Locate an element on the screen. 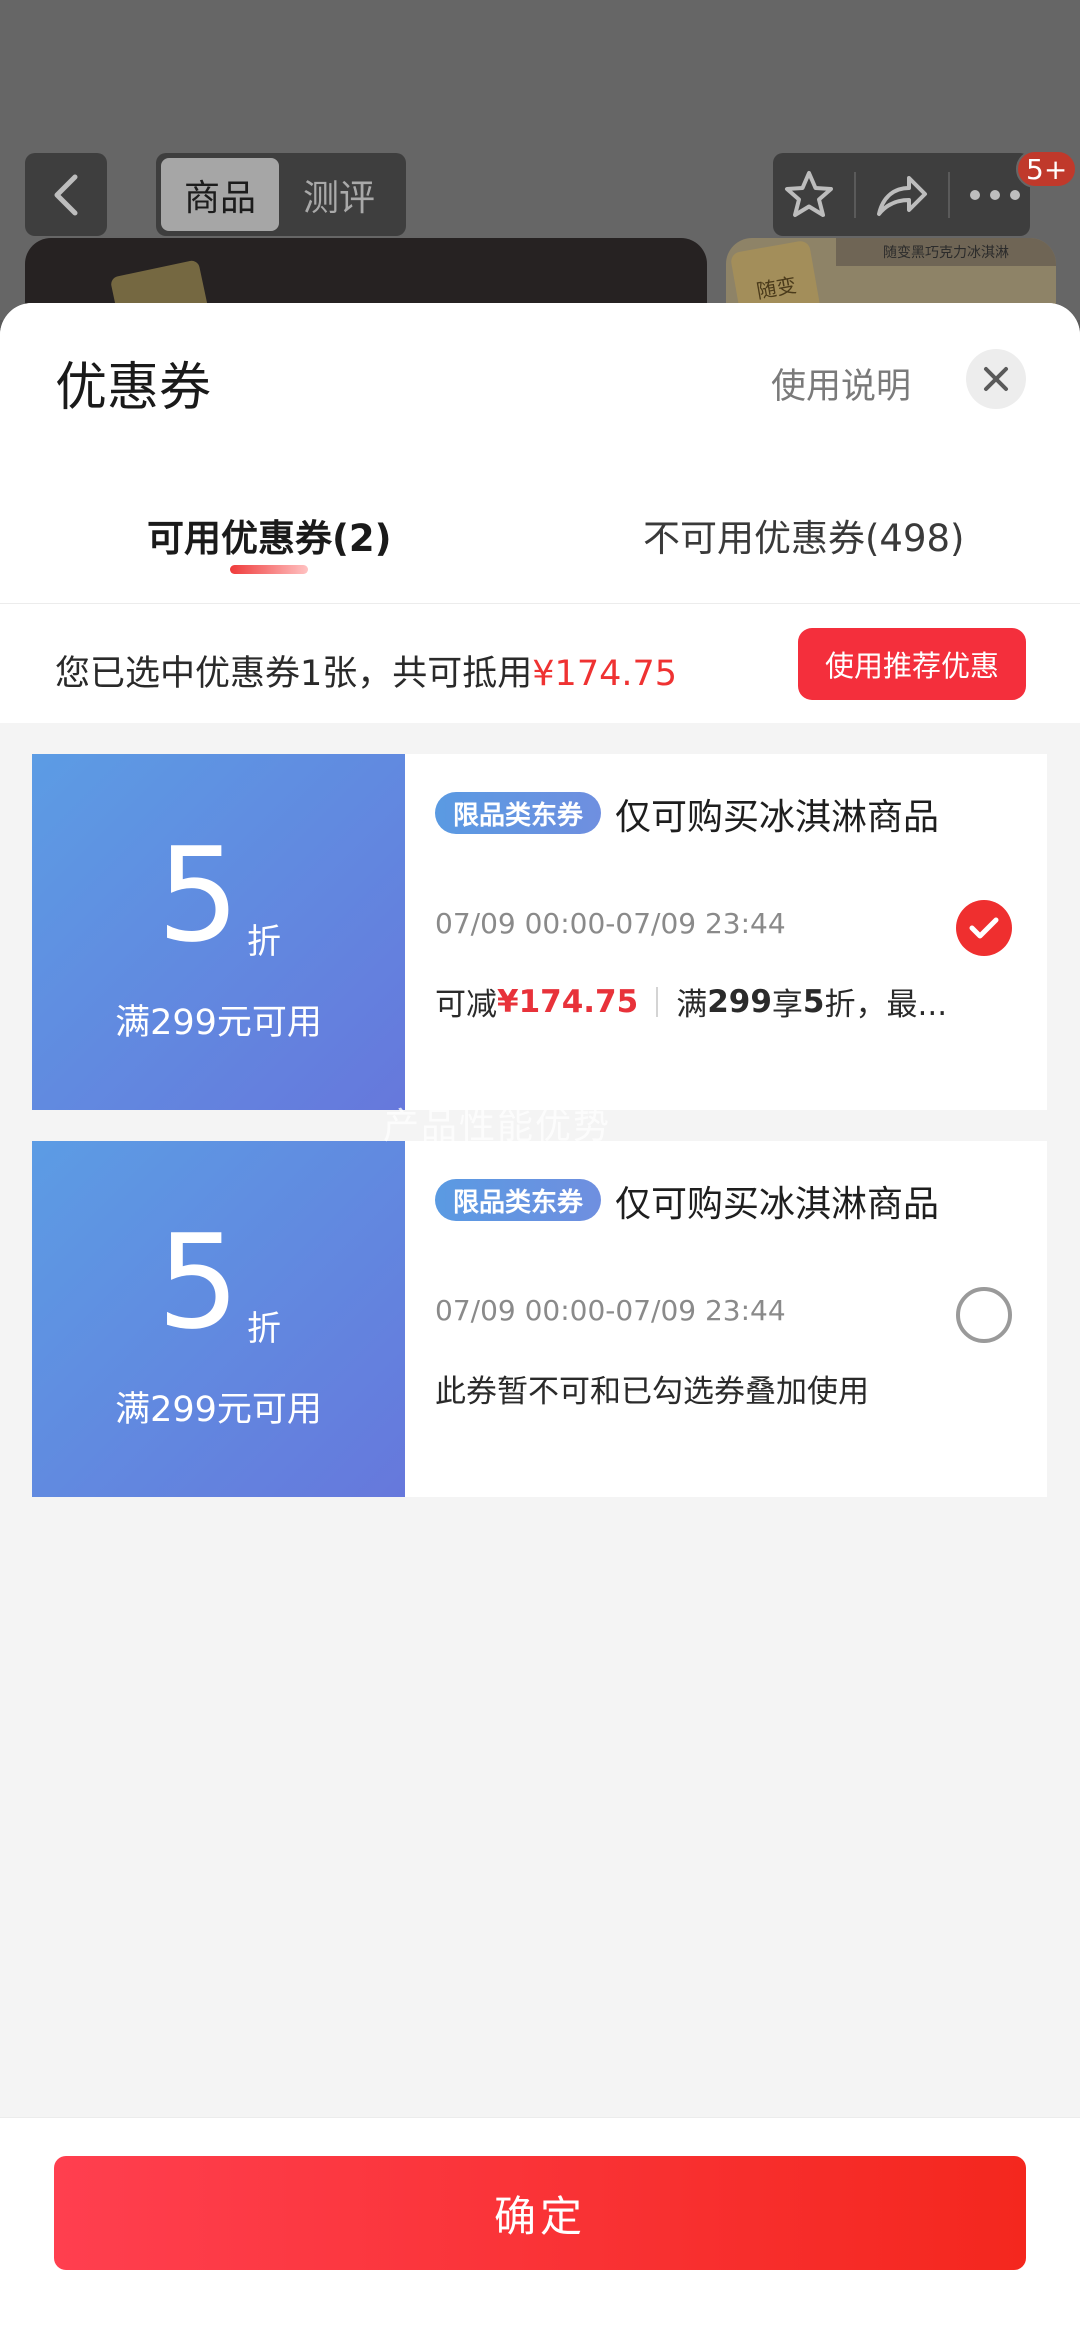  share-icon is located at coordinates (902, 195).